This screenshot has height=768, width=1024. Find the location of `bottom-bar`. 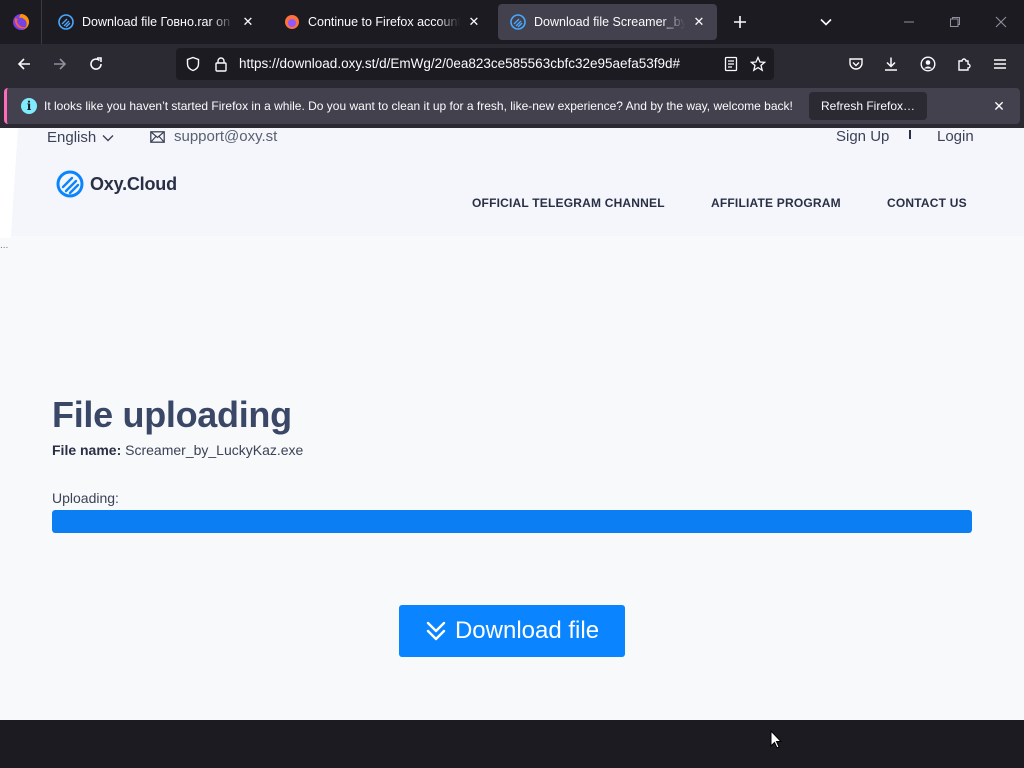

bottom-bar is located at coordinates (512, 744).